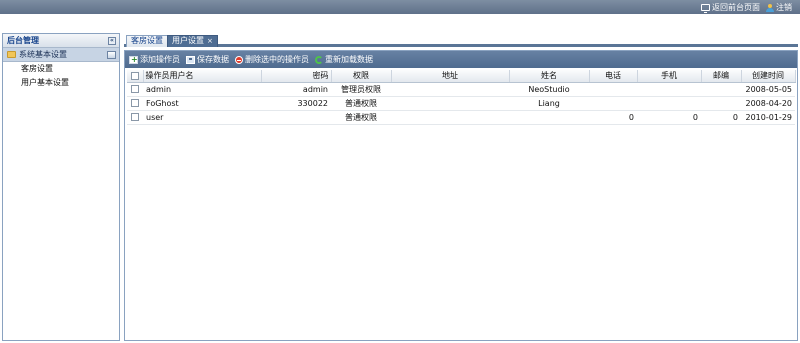  I want to click on cell-password: 330022, so click(296, 103).